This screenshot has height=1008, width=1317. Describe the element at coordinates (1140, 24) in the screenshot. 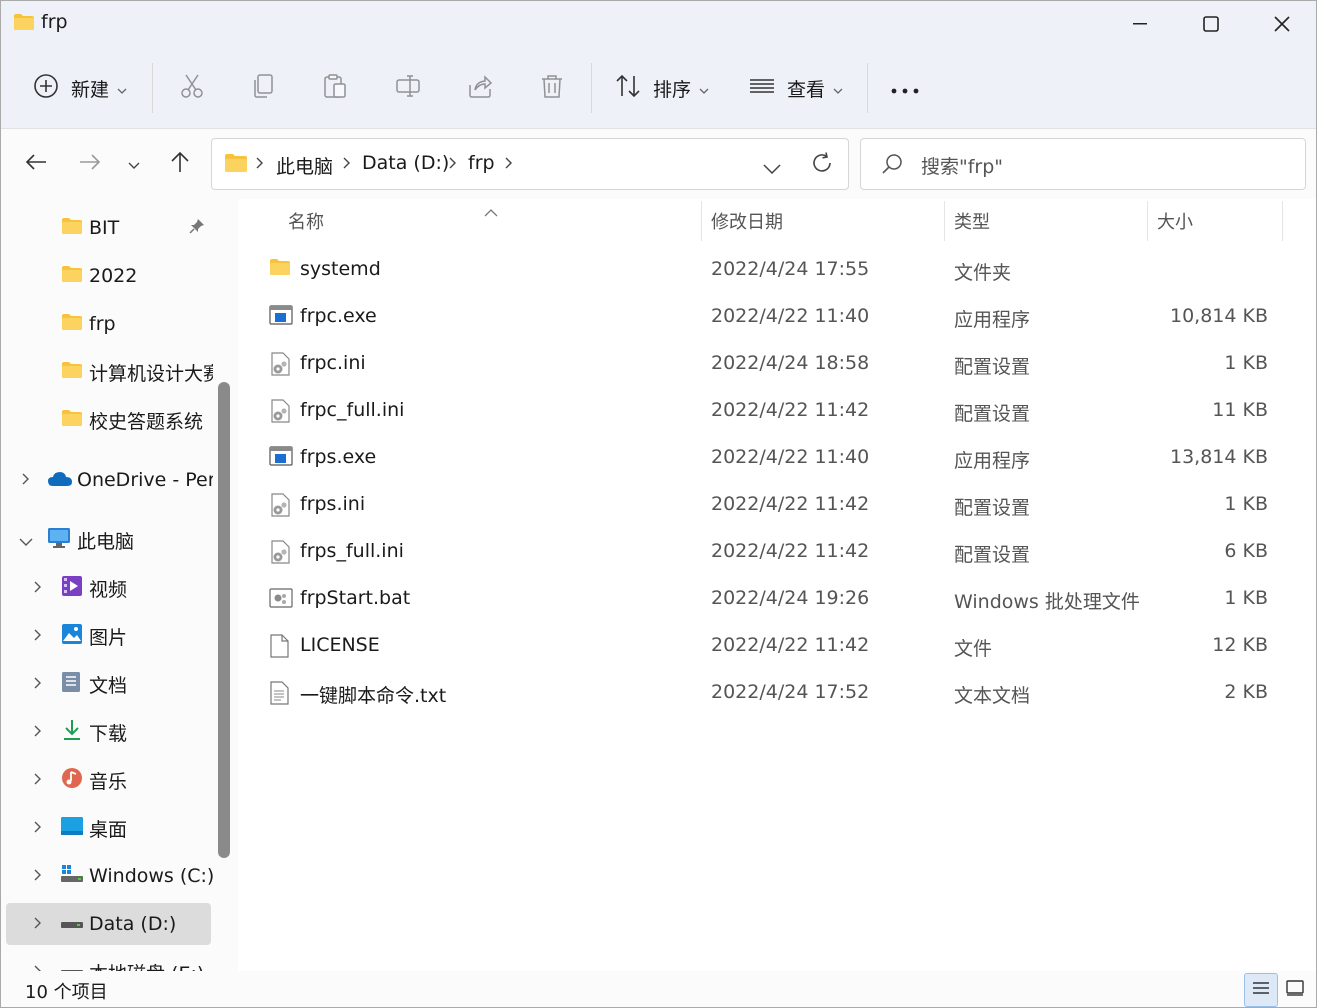

I see `minimize-button` at that location.